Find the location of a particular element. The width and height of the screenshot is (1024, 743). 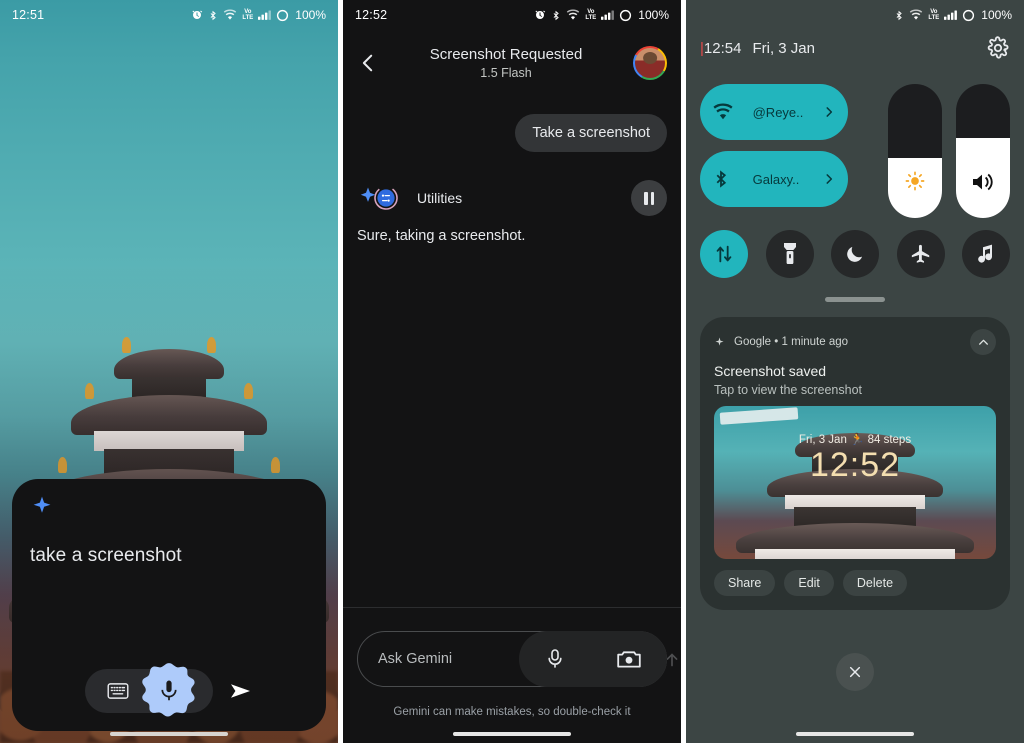

brightness-slider is located at coordinates (915, 151).